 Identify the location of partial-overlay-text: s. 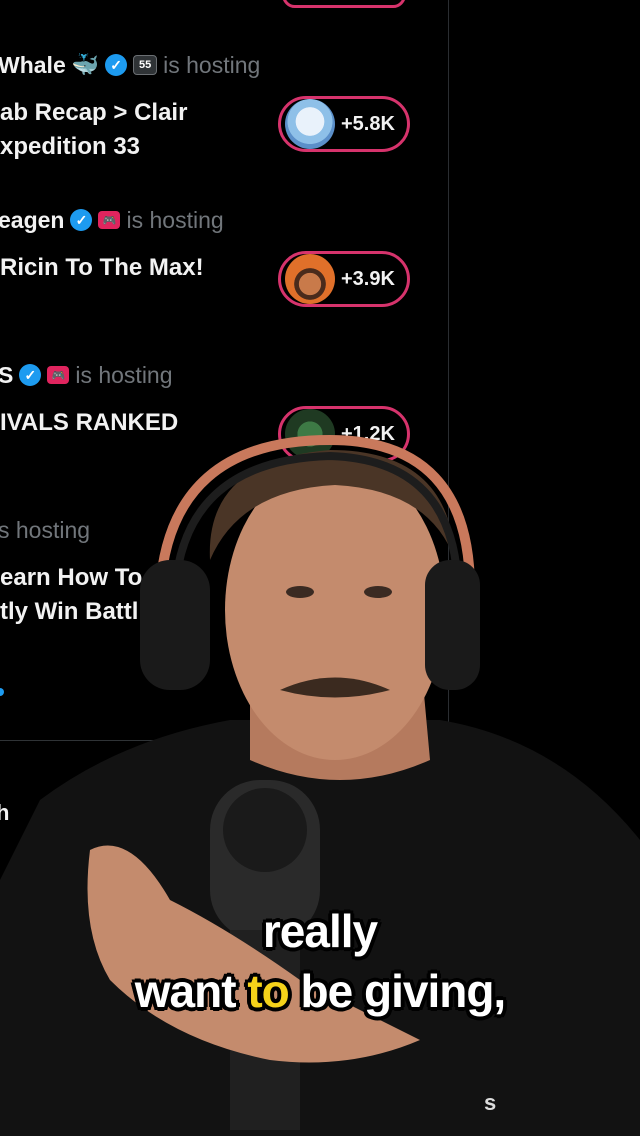
(490, 1102).